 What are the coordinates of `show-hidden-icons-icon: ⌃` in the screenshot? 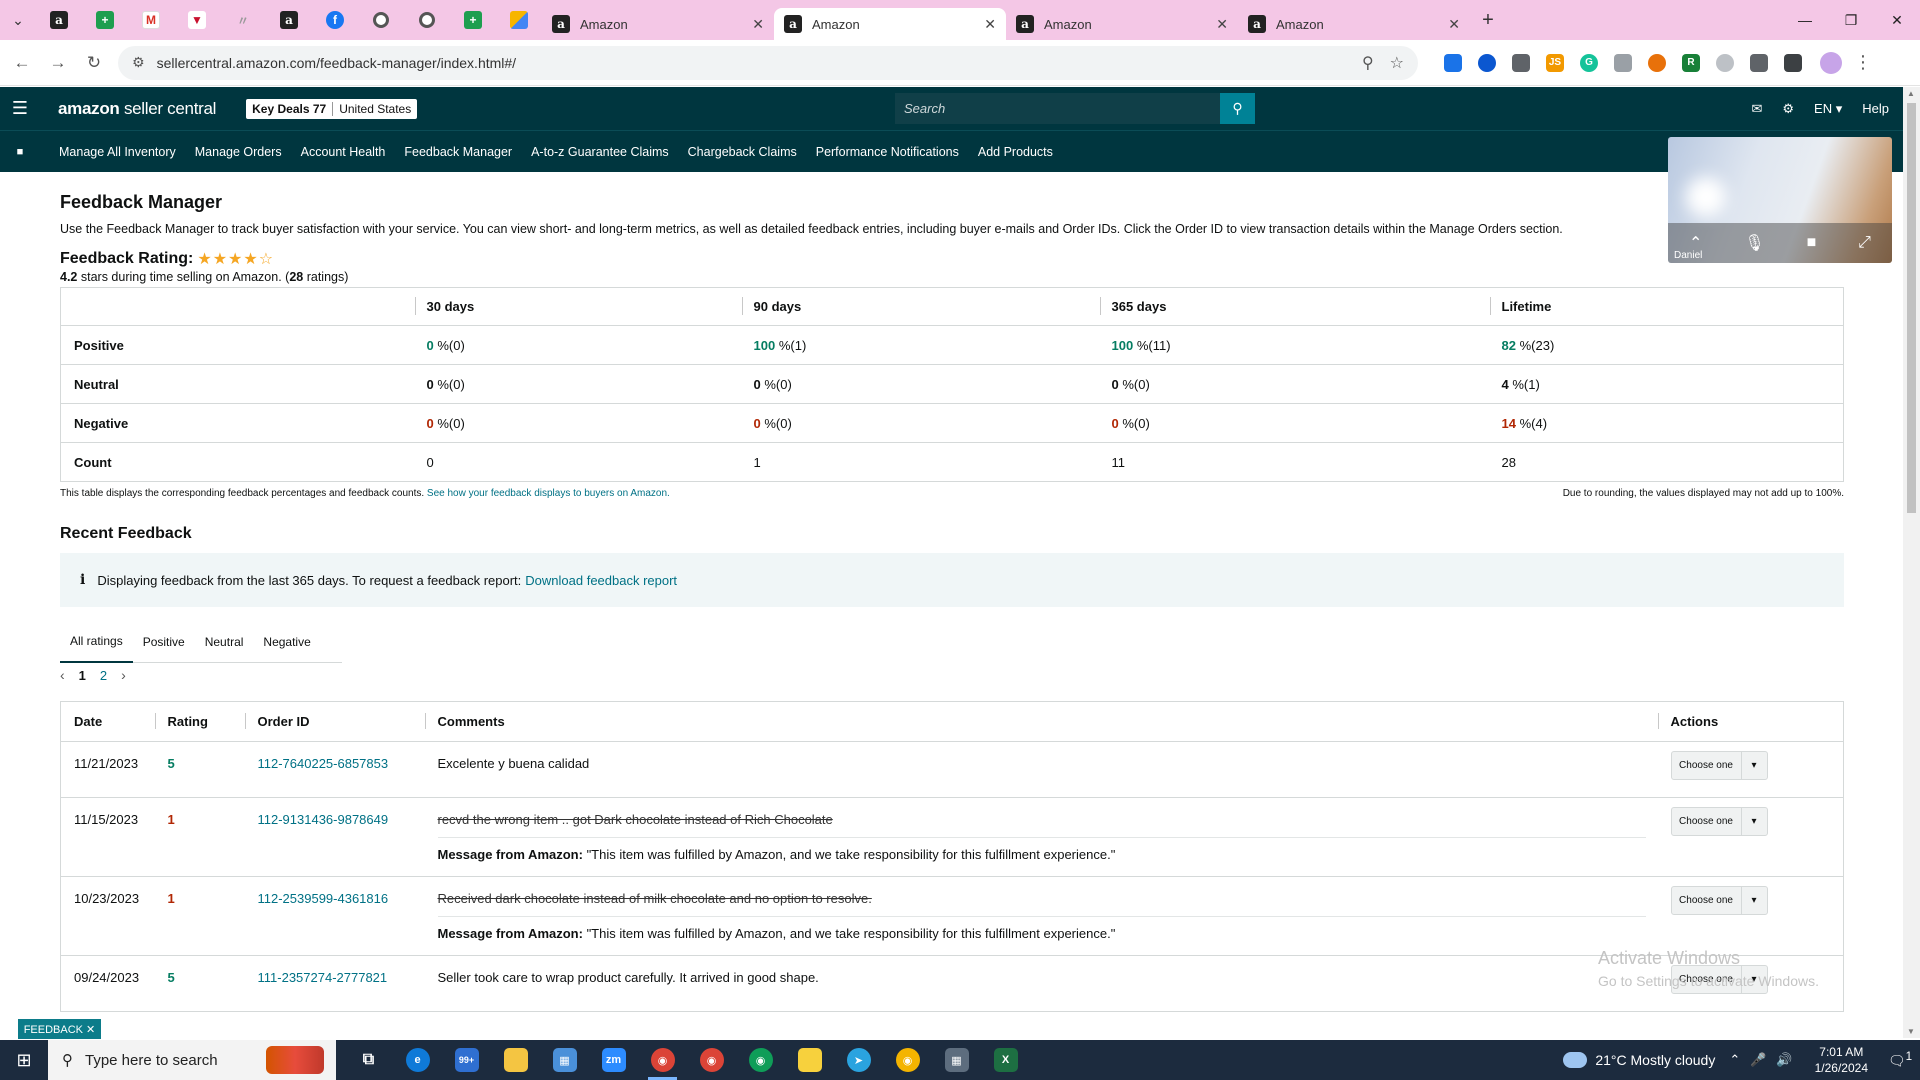 It's located at (1734, 1060).